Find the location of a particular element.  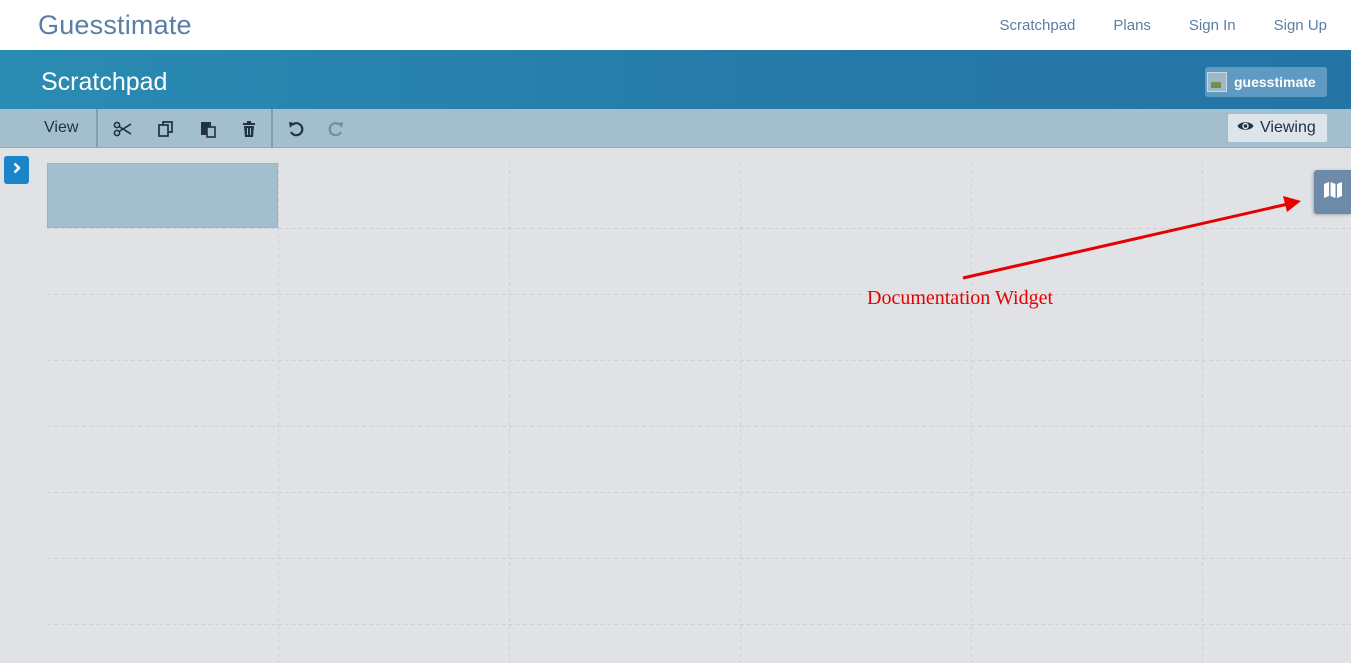

chevron-right-icon is located at coordinates (17, 170).